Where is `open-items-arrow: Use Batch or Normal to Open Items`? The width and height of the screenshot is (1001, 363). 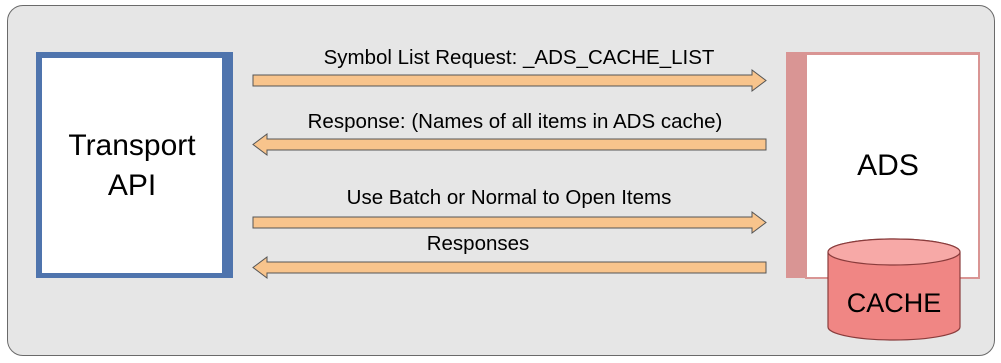
open-items-arrow: Use Batch or Normal to Open Items is located at coordinates (509, 210).